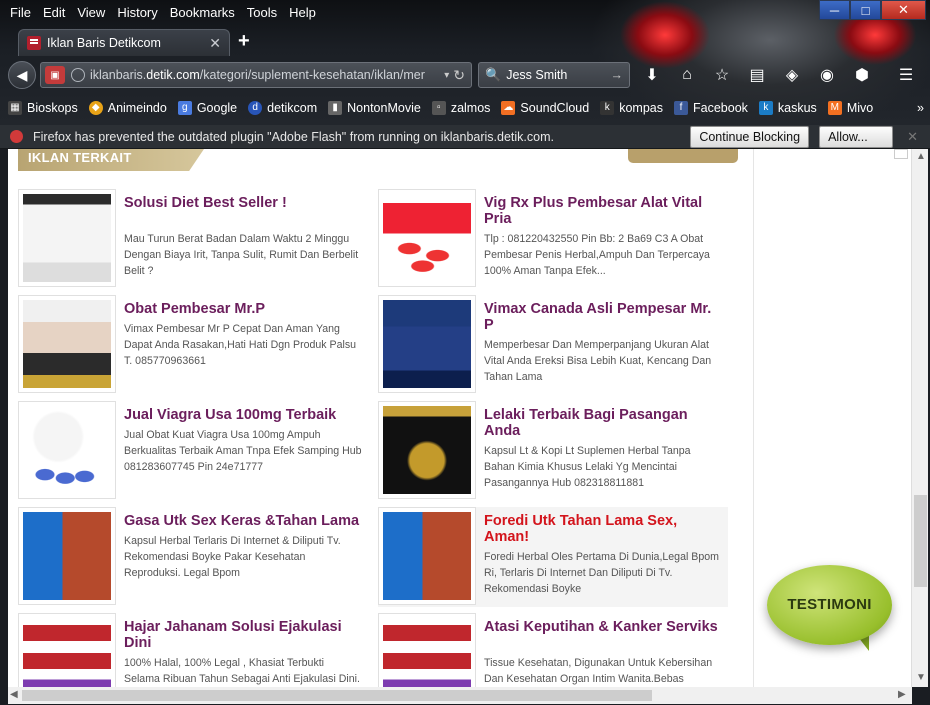  I want to click on tab-title: Iklan Baris Detikcom, so click(104, 43).